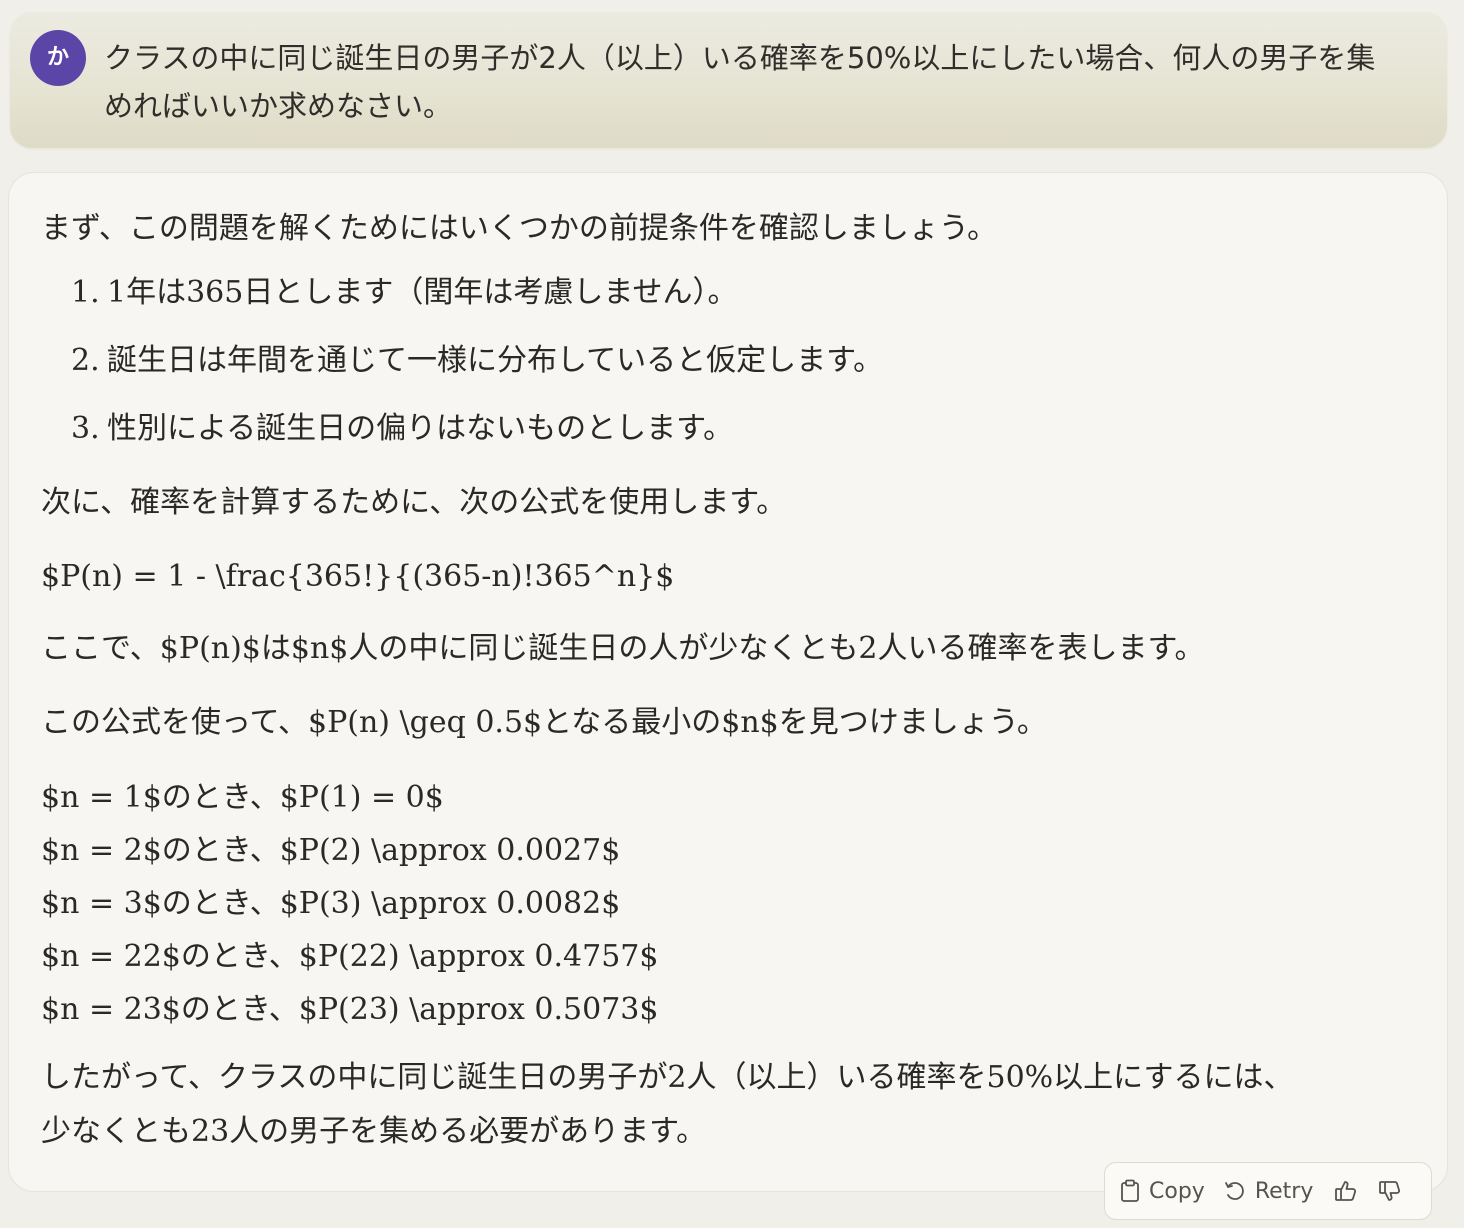 The width and height of the screenshot is (1464, 1228). Describe the element at coordinates (358, 576) in the screenshot. I see `formula-paragraph: $P(n) = 1 - \frac{365!}{(365-n)!365^n}$` at that location.